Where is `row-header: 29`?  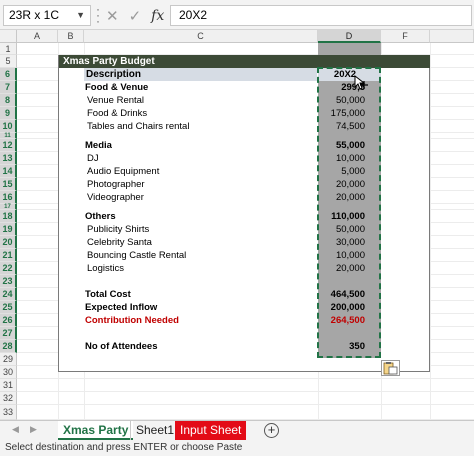
row-header: 29 is located at coordinates (8, 359).